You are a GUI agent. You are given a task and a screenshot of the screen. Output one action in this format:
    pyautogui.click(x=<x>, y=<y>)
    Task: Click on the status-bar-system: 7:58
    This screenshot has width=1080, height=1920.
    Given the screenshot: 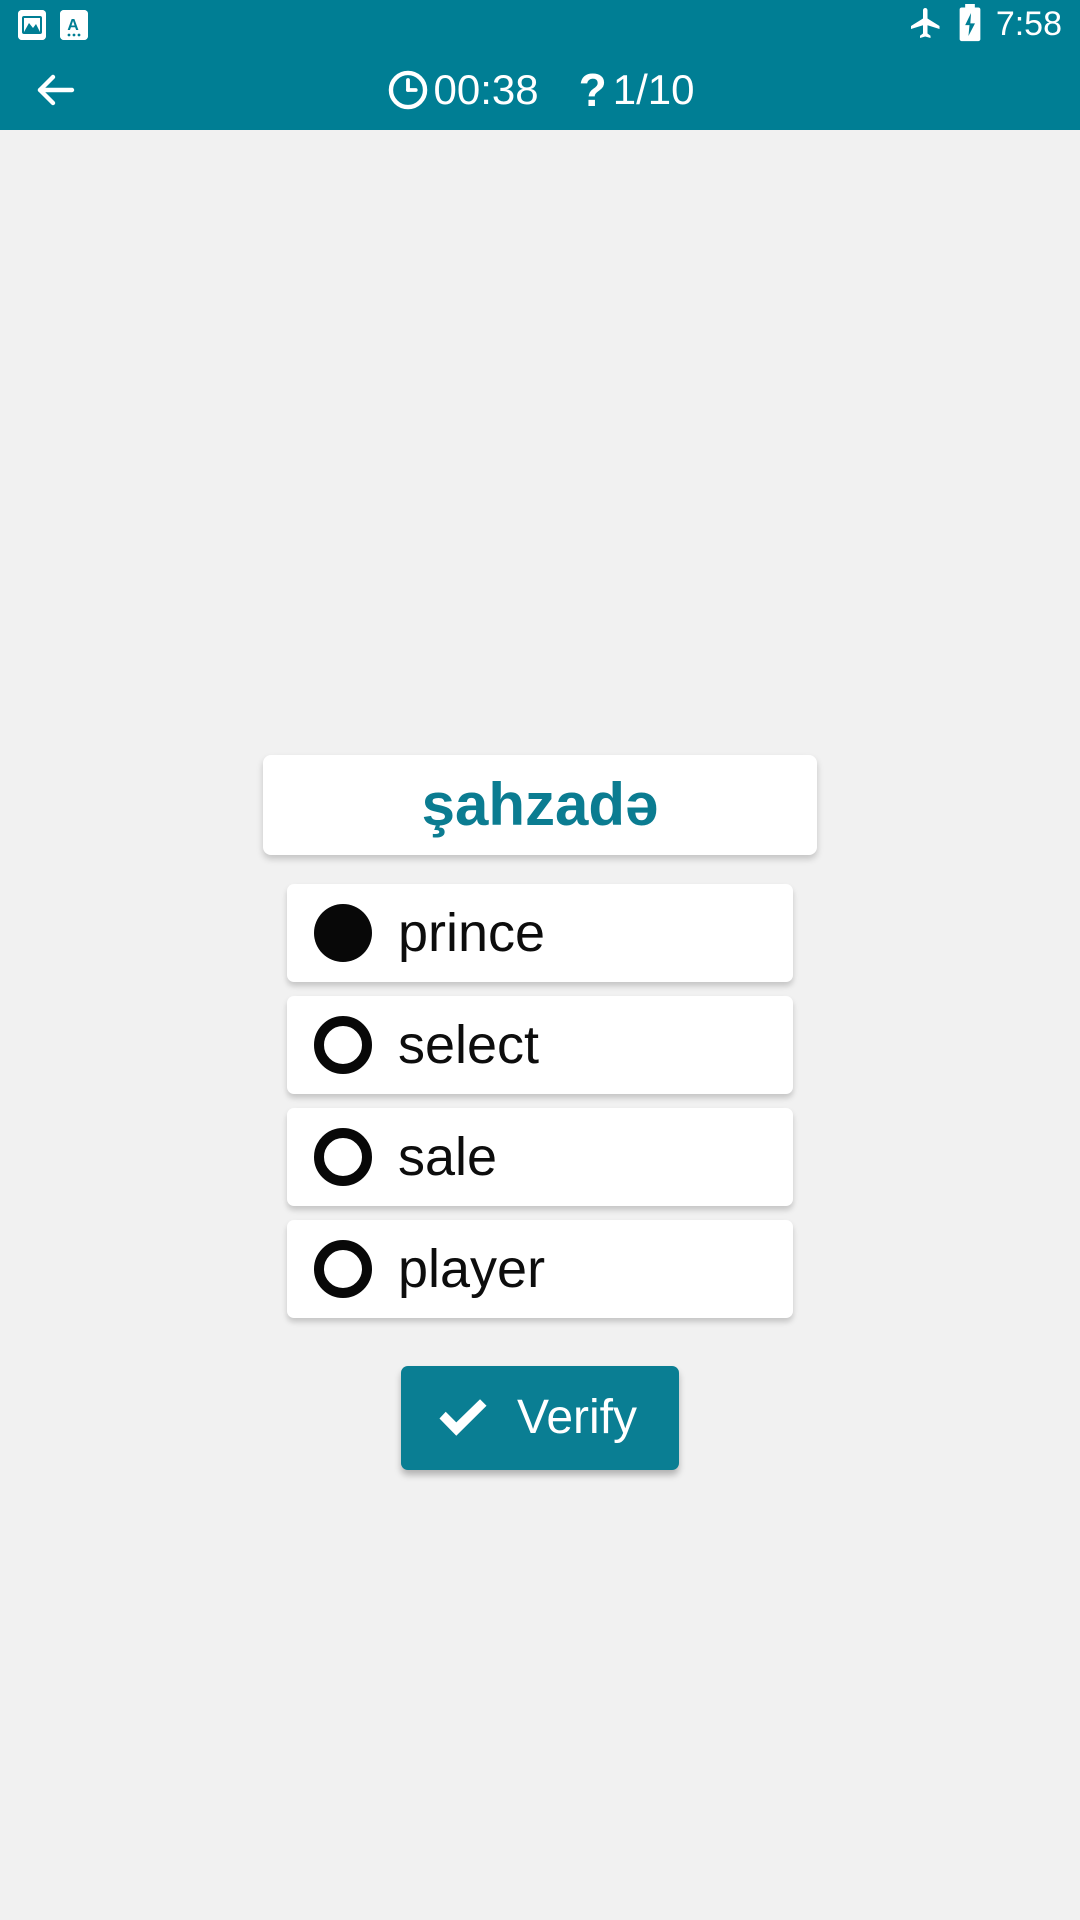 What is the action you would take?
    pyautogui.click(x=985, y=25)
    